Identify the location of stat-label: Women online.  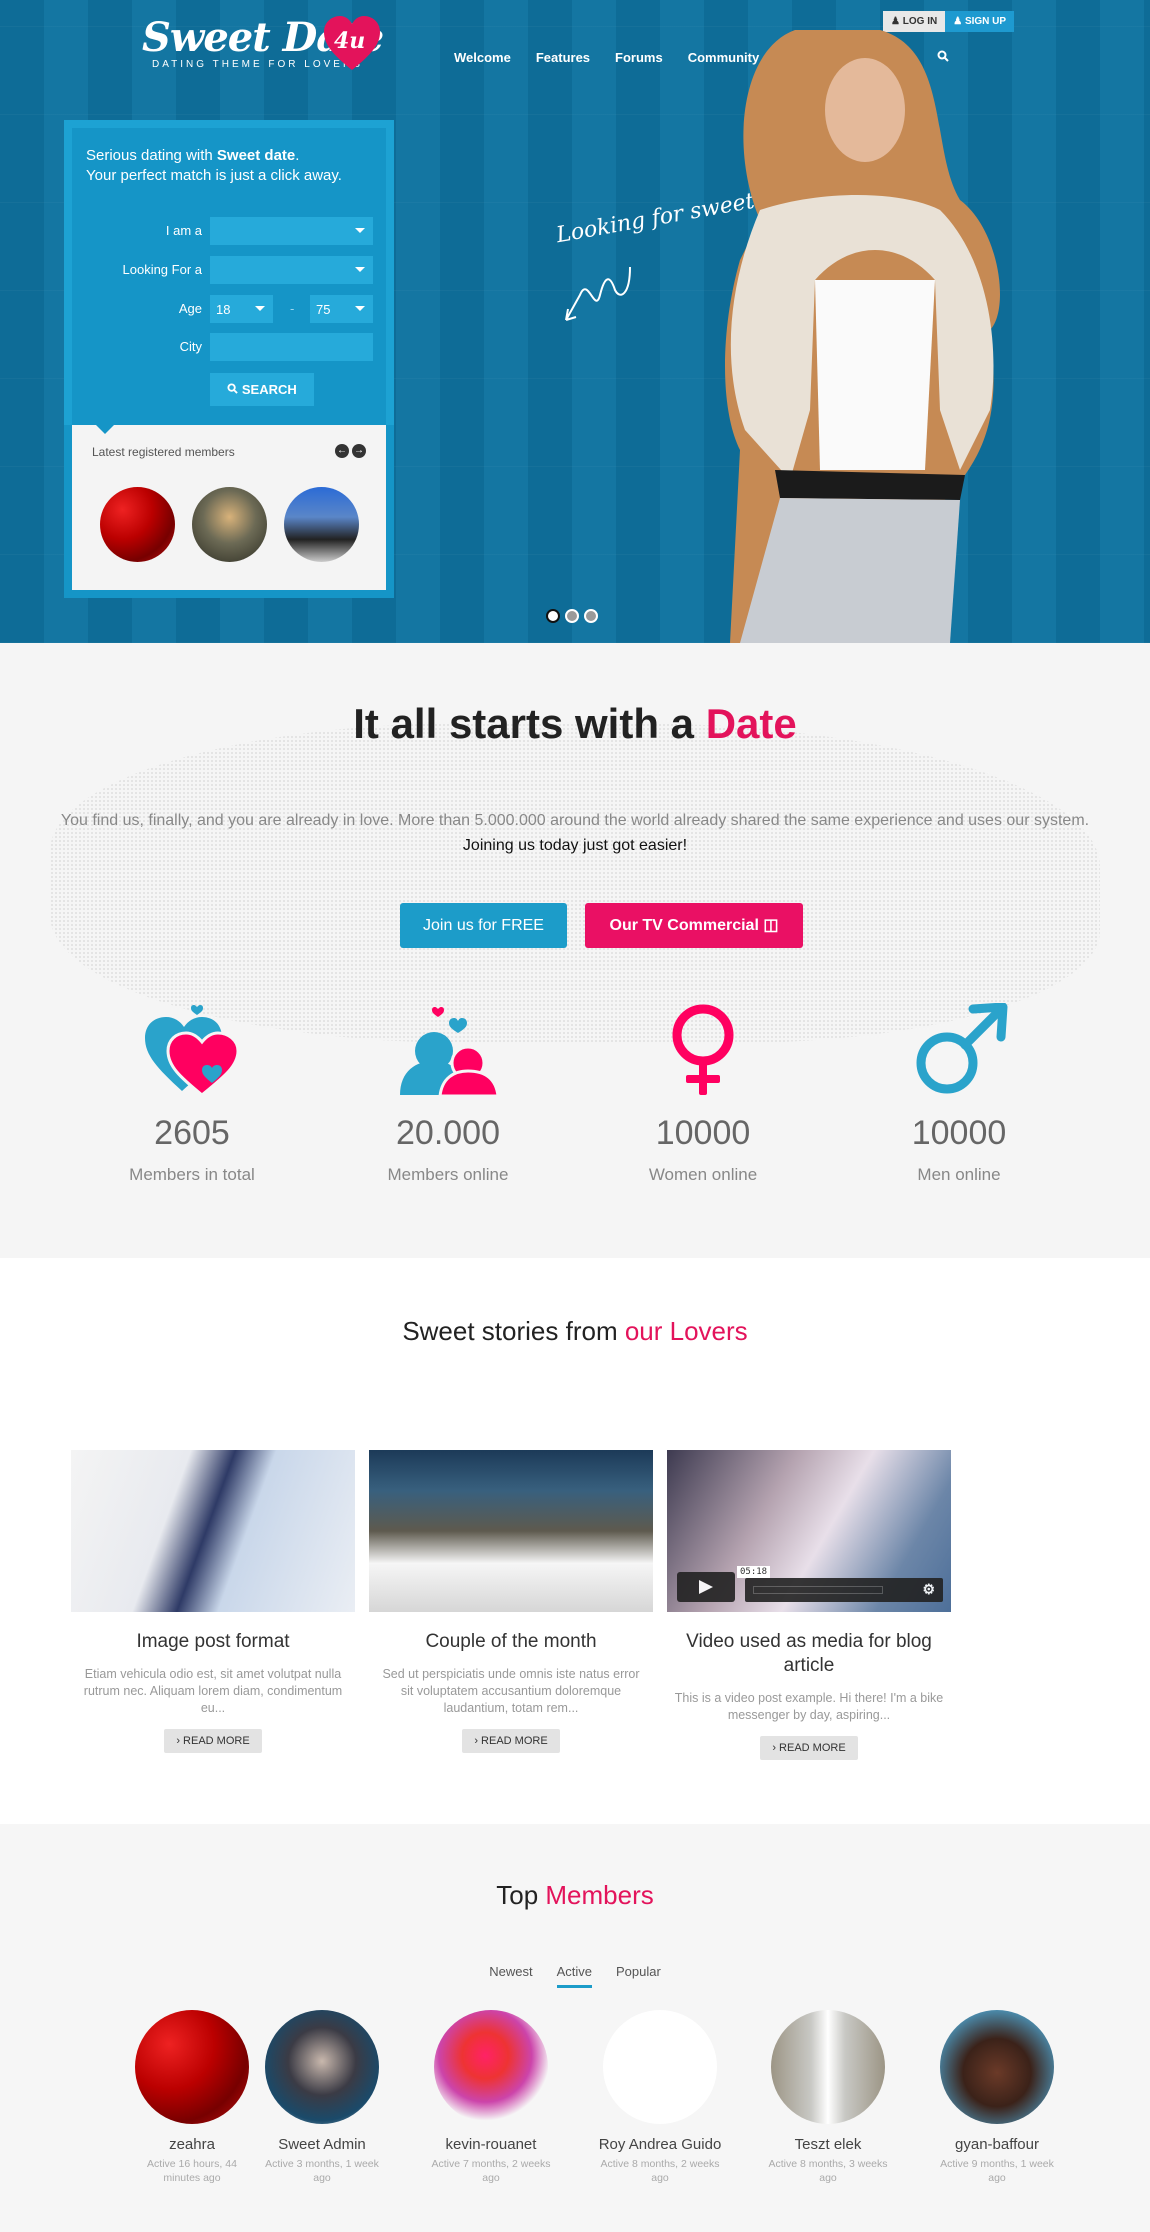
(703, 1174).